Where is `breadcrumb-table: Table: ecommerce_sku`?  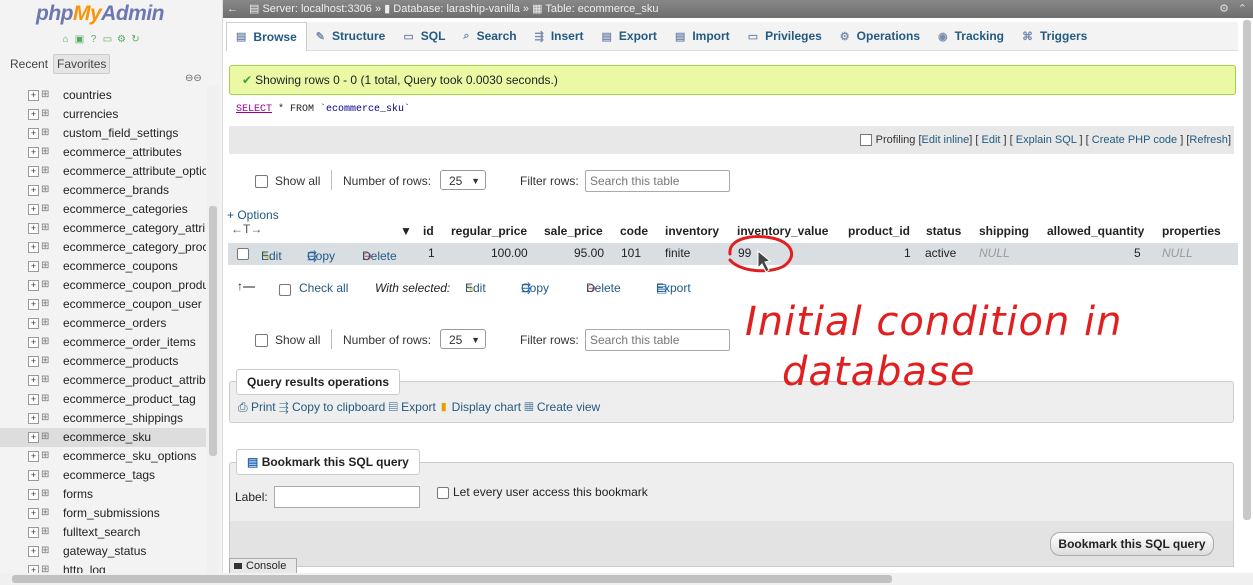
breadcrumb-table: Table: ecommerce_sku is located at coordinates (601, 9).